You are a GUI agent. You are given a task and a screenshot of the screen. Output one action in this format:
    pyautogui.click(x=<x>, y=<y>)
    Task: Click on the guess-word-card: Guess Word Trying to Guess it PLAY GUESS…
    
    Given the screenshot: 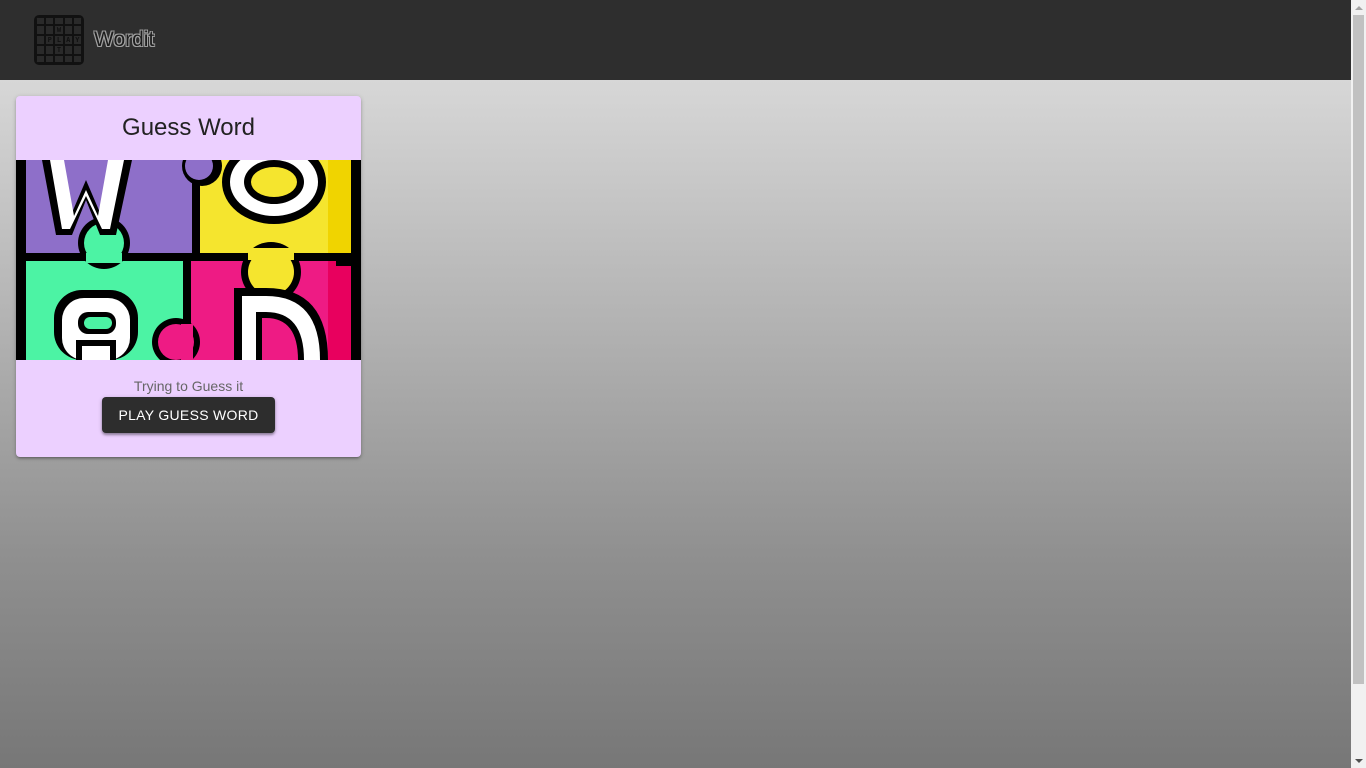 What is the action you would take?
    pyautogui.click(x=188, y=276)
    